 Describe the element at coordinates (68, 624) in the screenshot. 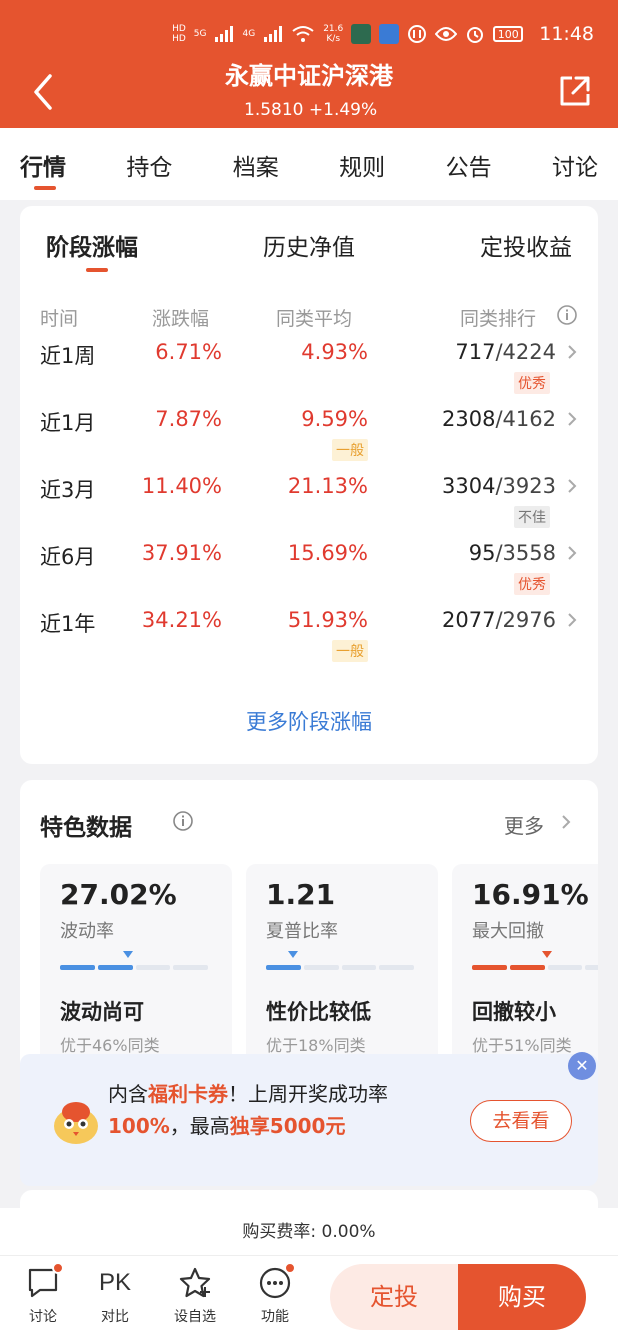

I see `row-period: 近1年` at that location.